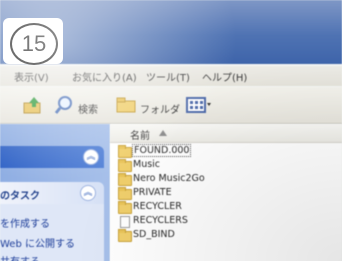 The width and height of the screenshot is (342, 261). I want to click on task-link-share: 共有する, so click(20, 257).